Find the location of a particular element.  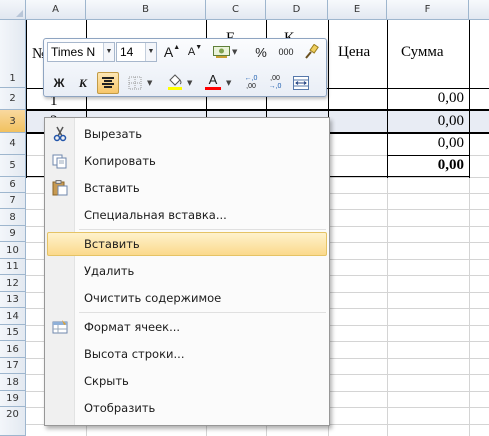

menu-item-delete: Удалить is located at coordinates (187, 271).